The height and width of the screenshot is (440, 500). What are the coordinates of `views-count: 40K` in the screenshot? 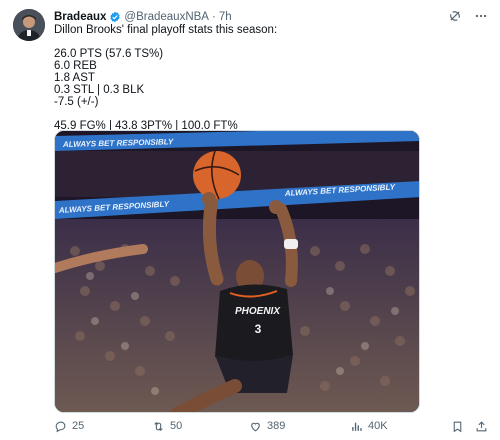 It's located at (378, 426).